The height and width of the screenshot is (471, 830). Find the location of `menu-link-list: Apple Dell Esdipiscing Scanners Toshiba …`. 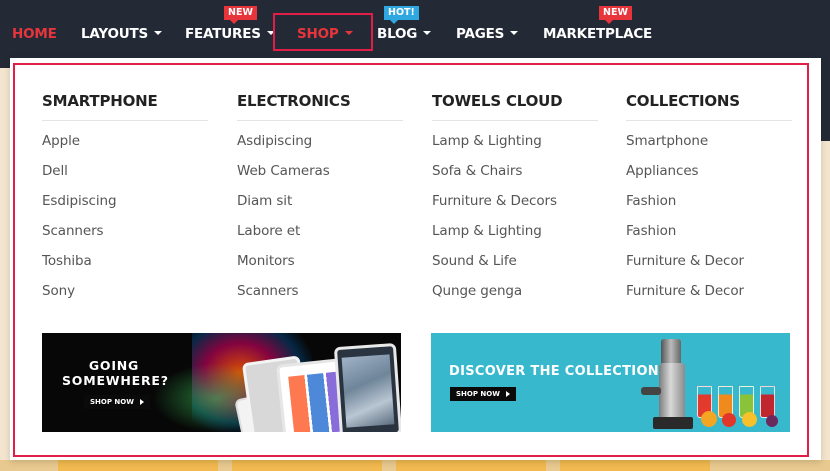

menu-link-list: Apple Dell Esdipiscing Scanners Toshiba … is located at coordinates (125, 223).